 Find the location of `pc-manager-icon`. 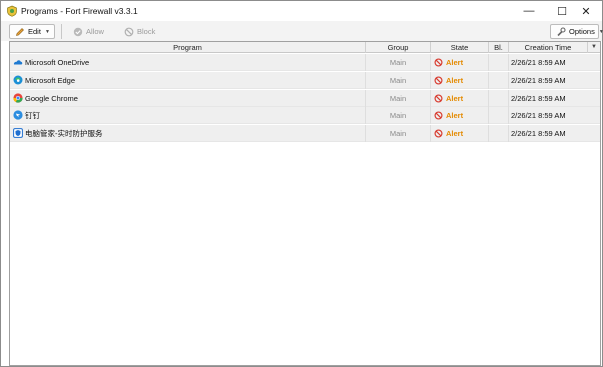

pc-manager-icon is located at coordinates (18, 133).